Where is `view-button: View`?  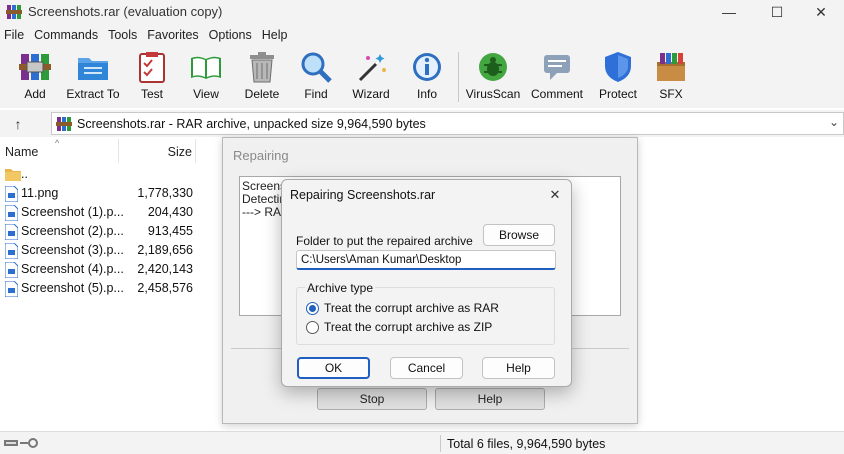
view-button: View is located at coordinates (206, 78).